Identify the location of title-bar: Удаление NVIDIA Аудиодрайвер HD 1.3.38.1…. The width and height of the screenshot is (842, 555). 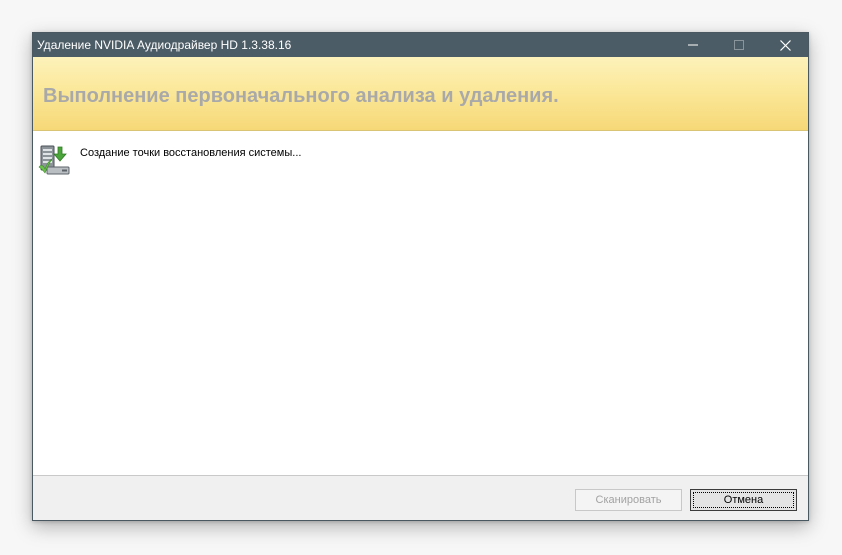
(420, 45).